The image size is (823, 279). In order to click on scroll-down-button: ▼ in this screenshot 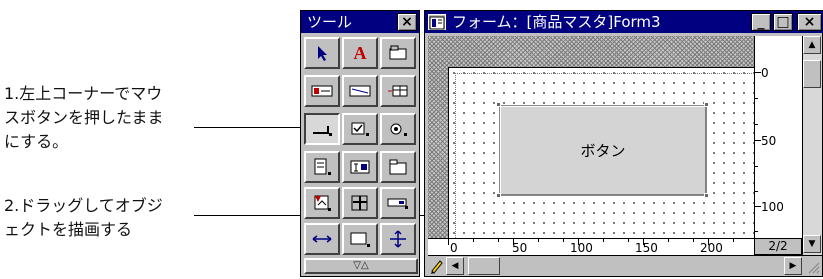, I will do `click(812, 244)`.